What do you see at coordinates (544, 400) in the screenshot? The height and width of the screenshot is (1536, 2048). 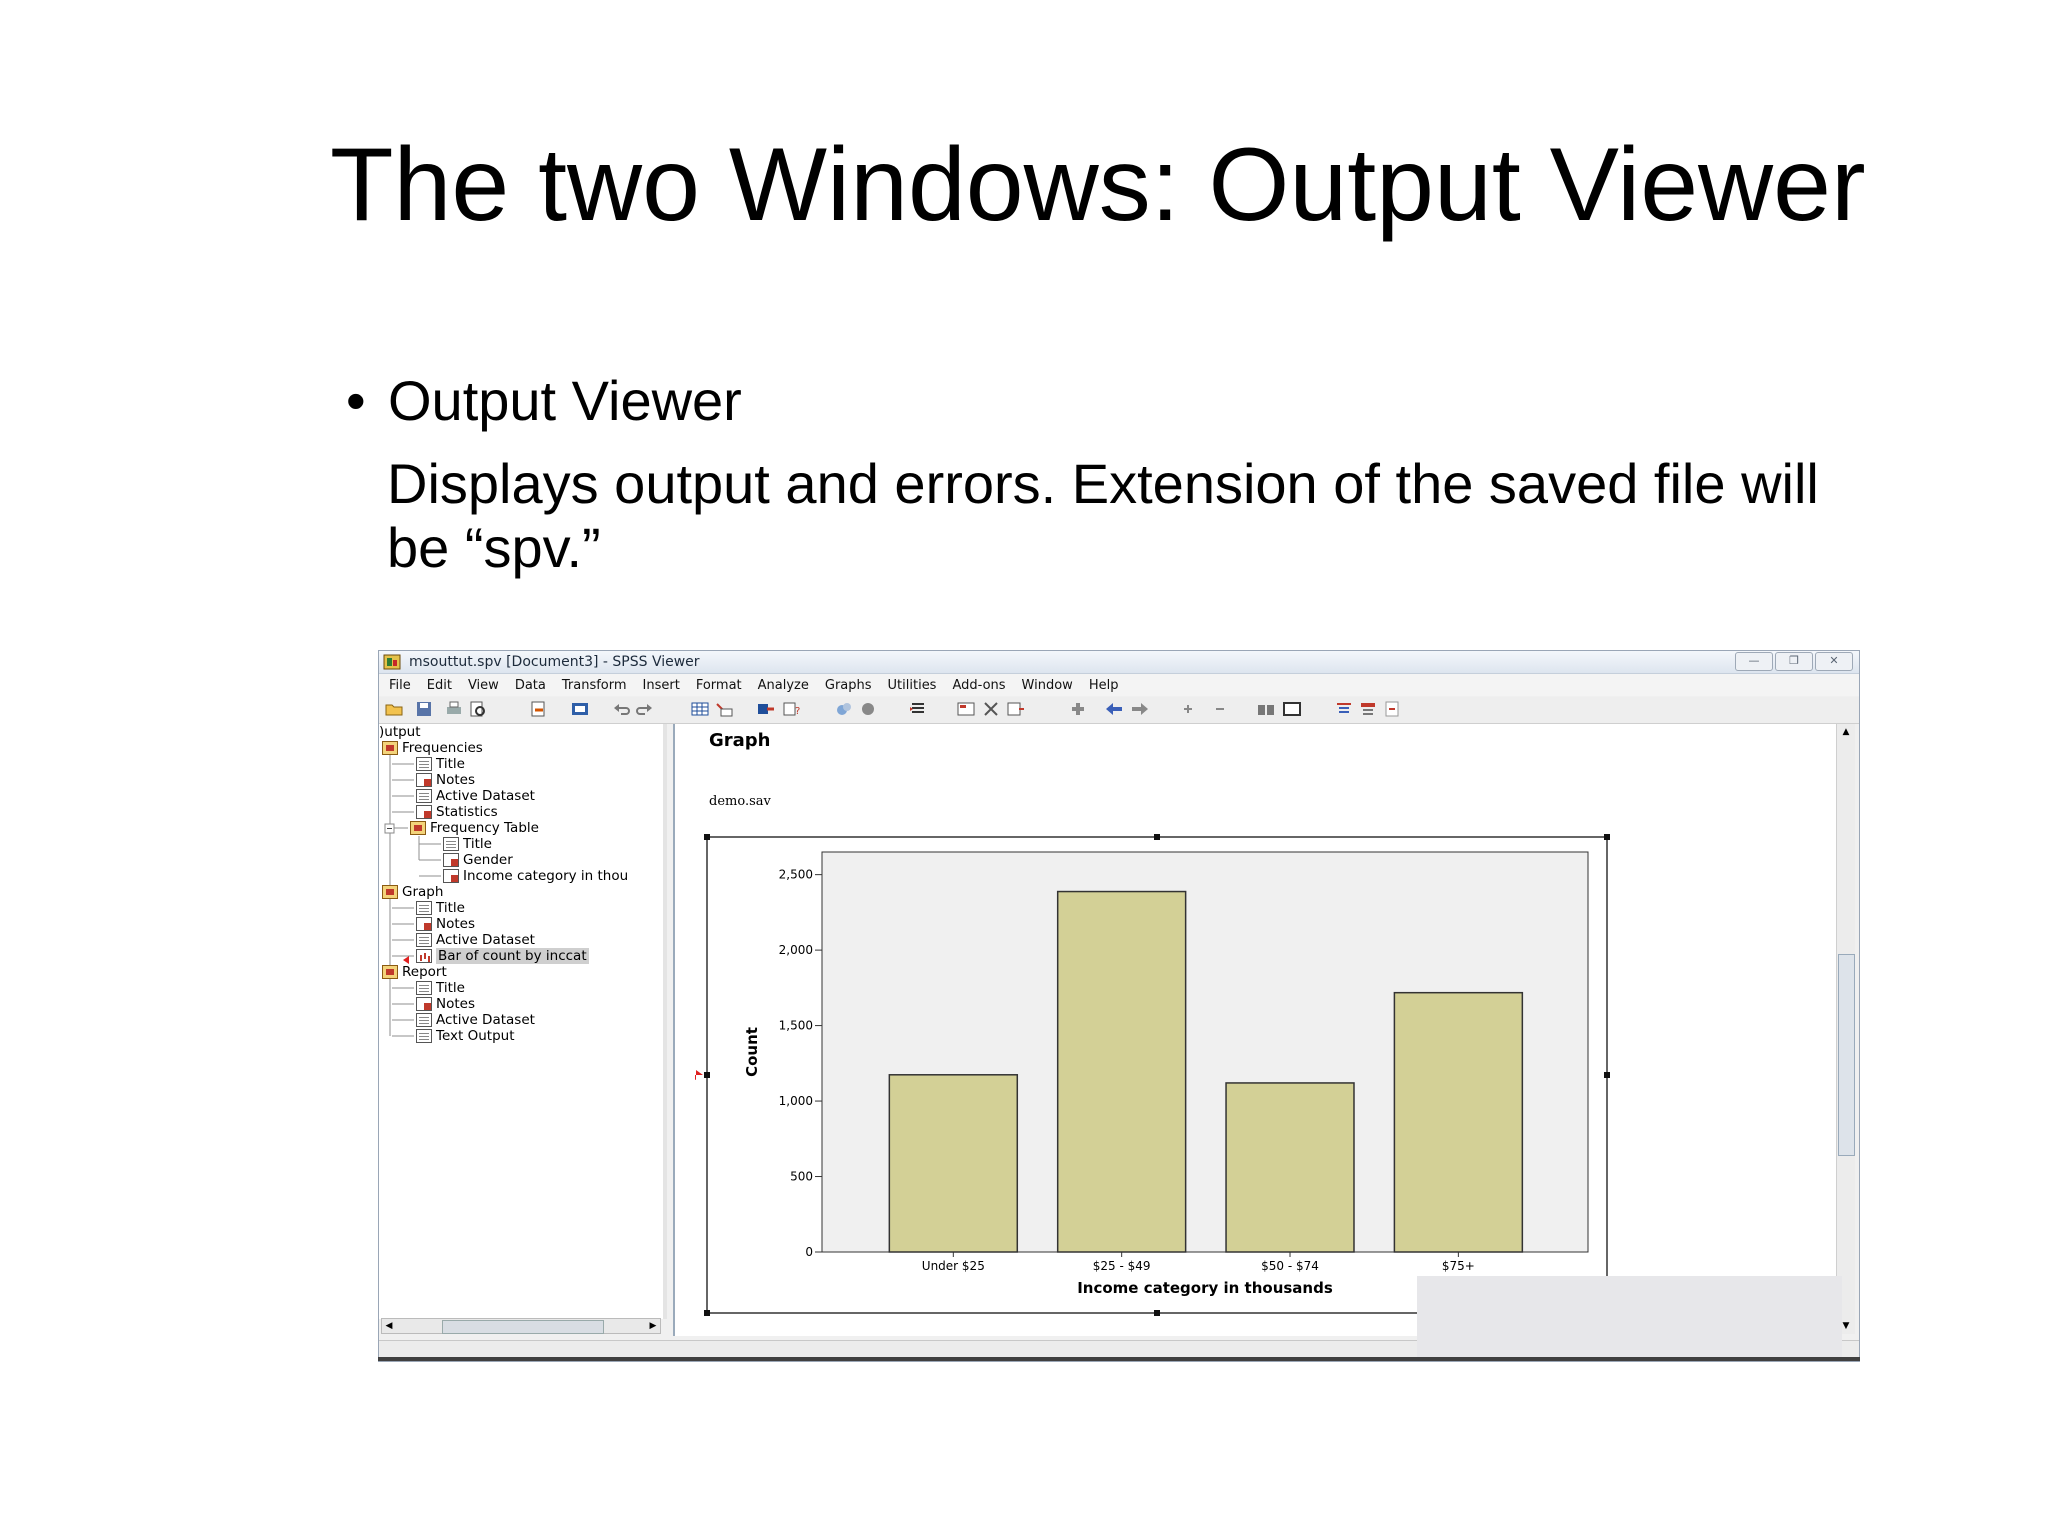 I see `bullet-line: • Output Viewer` at bounding box center [544, 400].